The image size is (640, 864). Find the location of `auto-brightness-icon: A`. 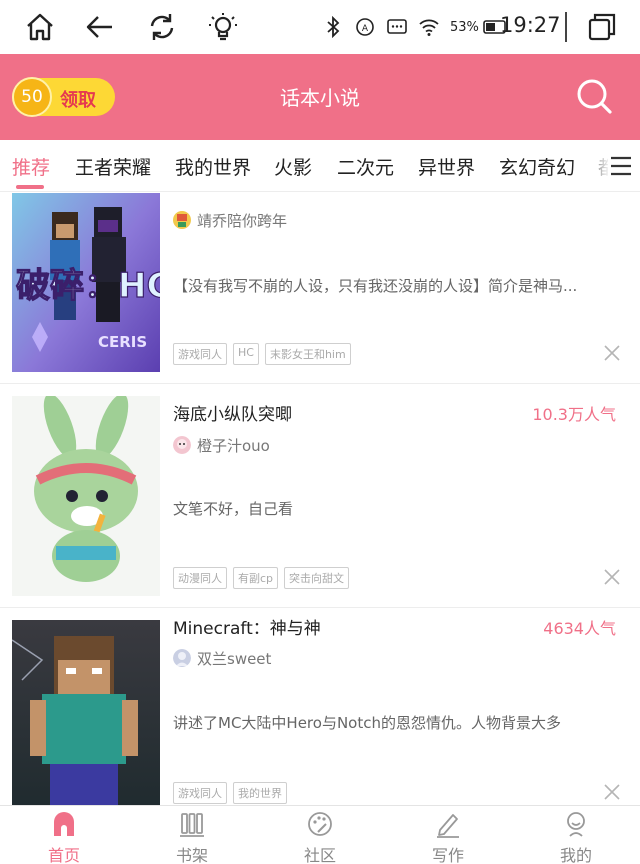

auto-brightness-icon: A is located at coordinates (365, 27).